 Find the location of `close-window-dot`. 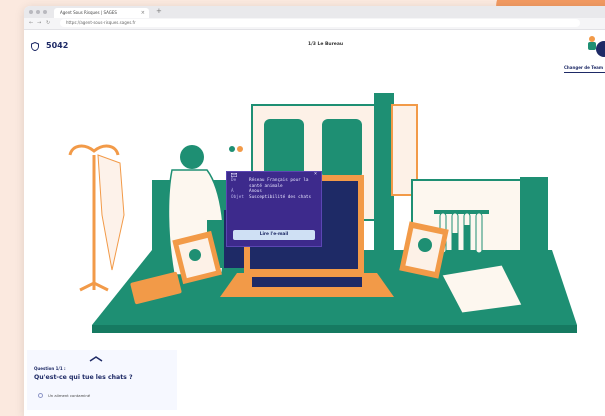

close-window-dot is located at coordinates (31, 12).